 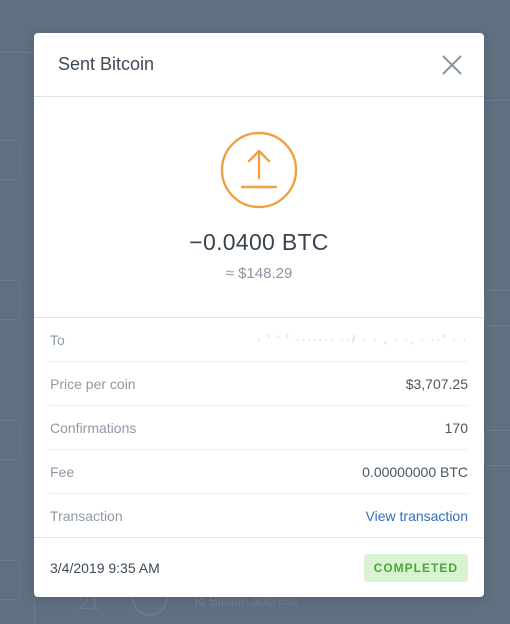 I want to click on fee-value: 0.00000000 BTC, so click(x=415, y=471).